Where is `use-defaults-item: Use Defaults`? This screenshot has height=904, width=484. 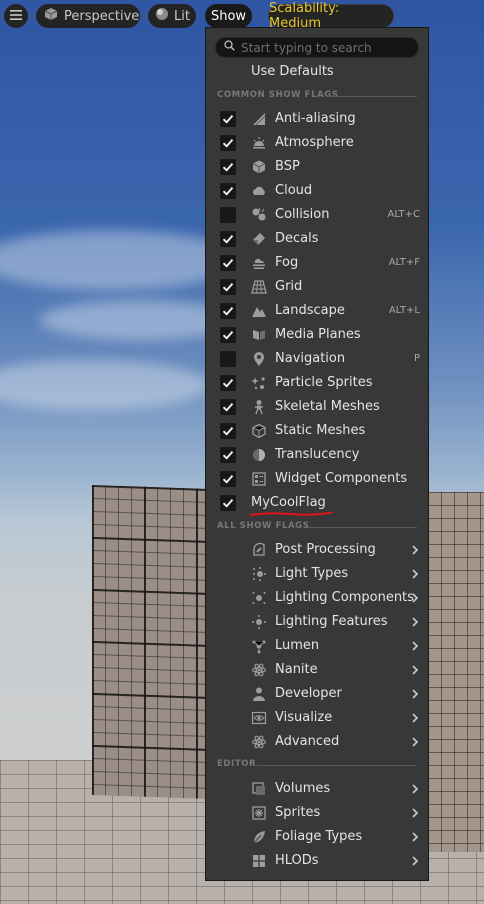 use-defaults-item: Use Defaults is located at coordinates (317, 72).